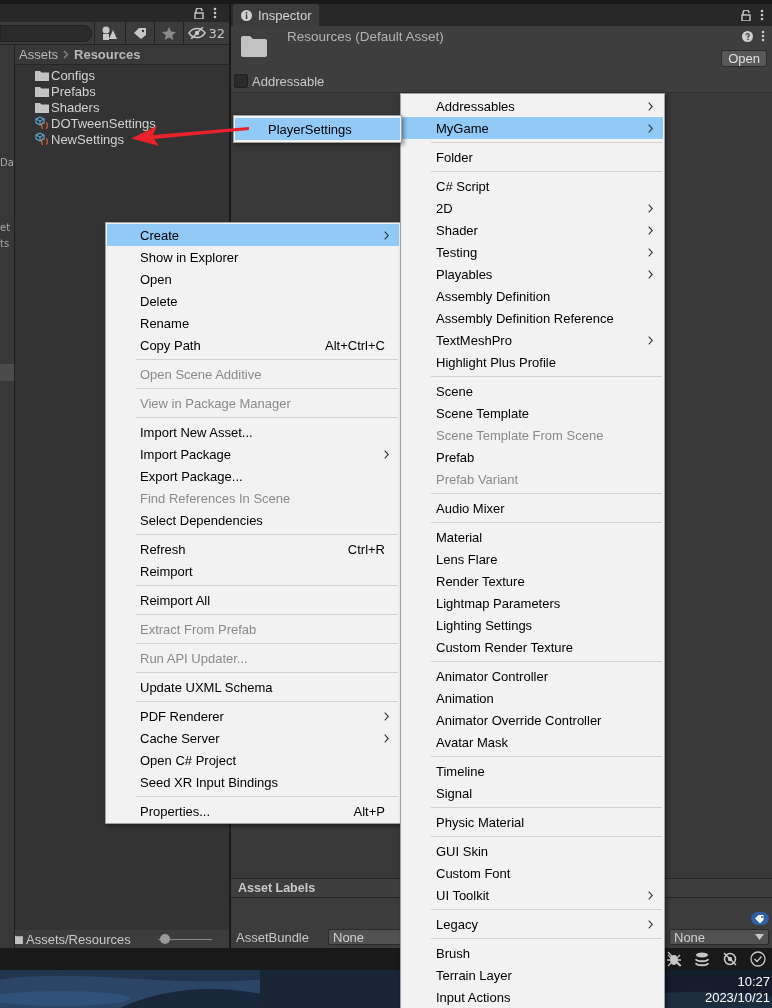  What do you see at coordinates (73, 91) in the screenshot?
I see `asset-name: Prefabs` at bounding box center [73, 91].